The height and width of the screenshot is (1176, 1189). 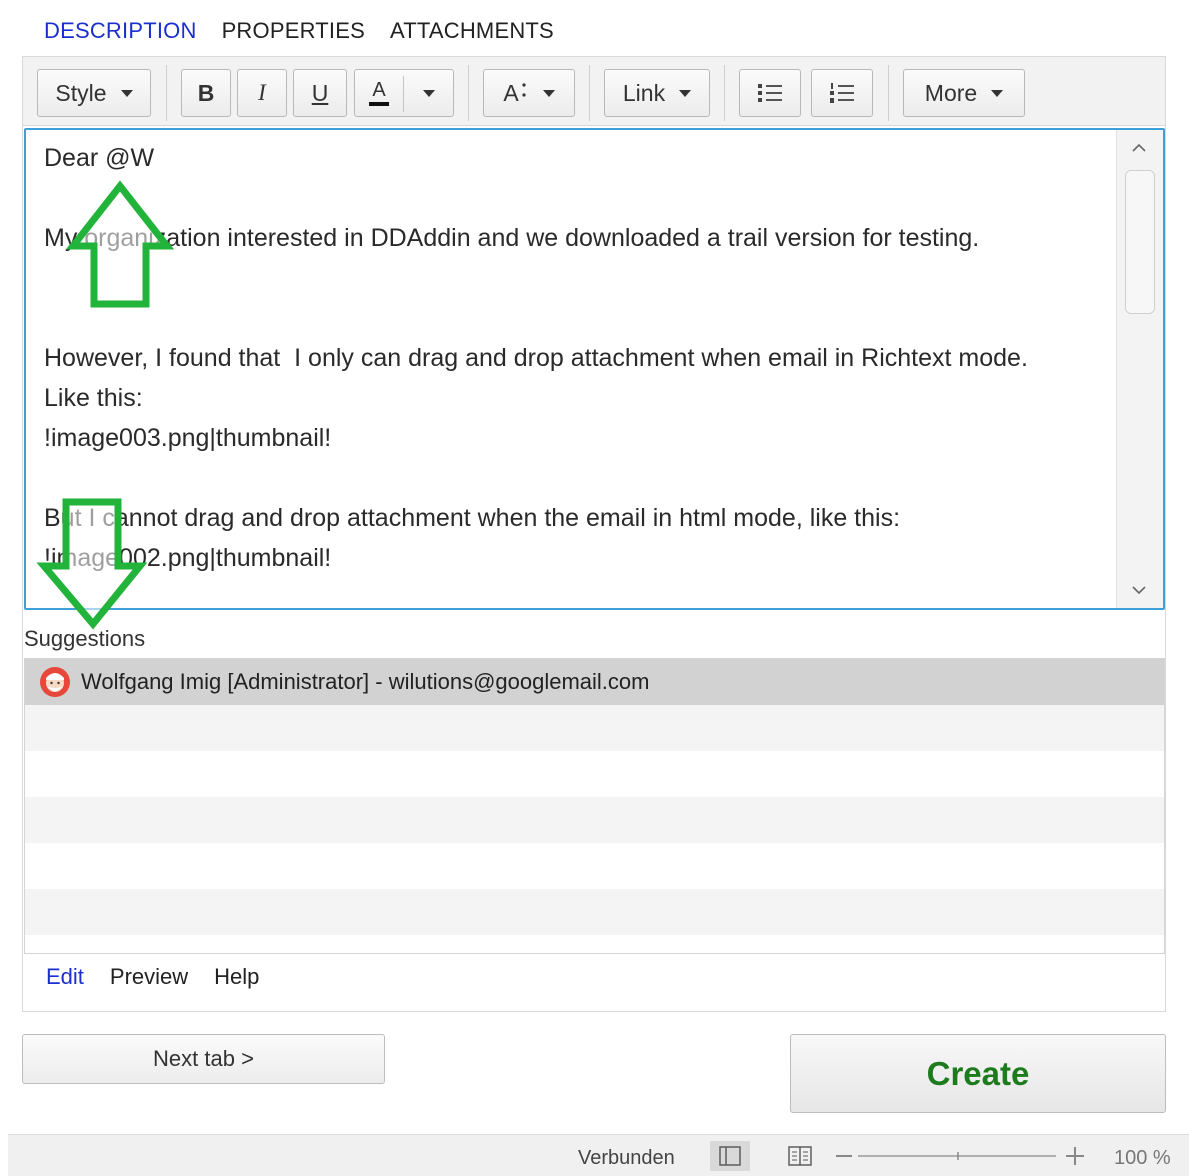 What do you see at coordinates (951, 92) in the screenshot?
I see `more-label: More` at bounding box center [951, 92].